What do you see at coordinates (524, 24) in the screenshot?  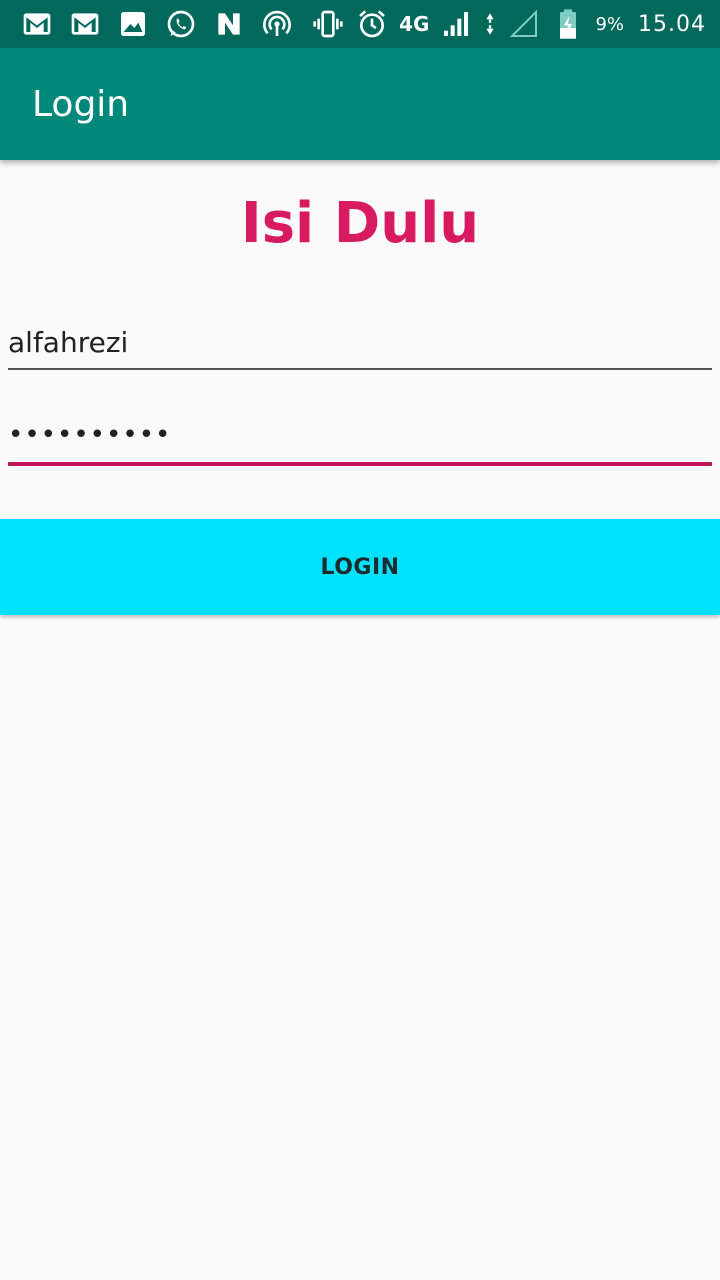 I see `signal-empty-icon` at bounding box center [524, 24].